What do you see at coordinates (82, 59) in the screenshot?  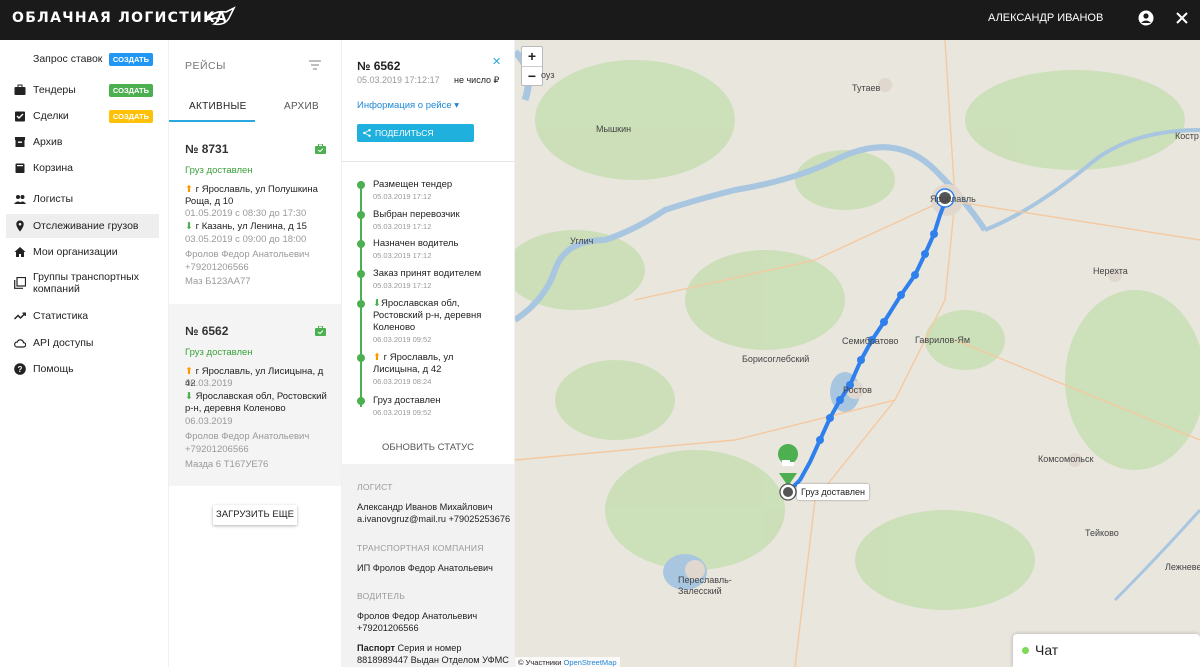 I see `sidebar-item-rate-requests: Запрос ставок СОЗДАТЬ` at bounding box center [82, 59].